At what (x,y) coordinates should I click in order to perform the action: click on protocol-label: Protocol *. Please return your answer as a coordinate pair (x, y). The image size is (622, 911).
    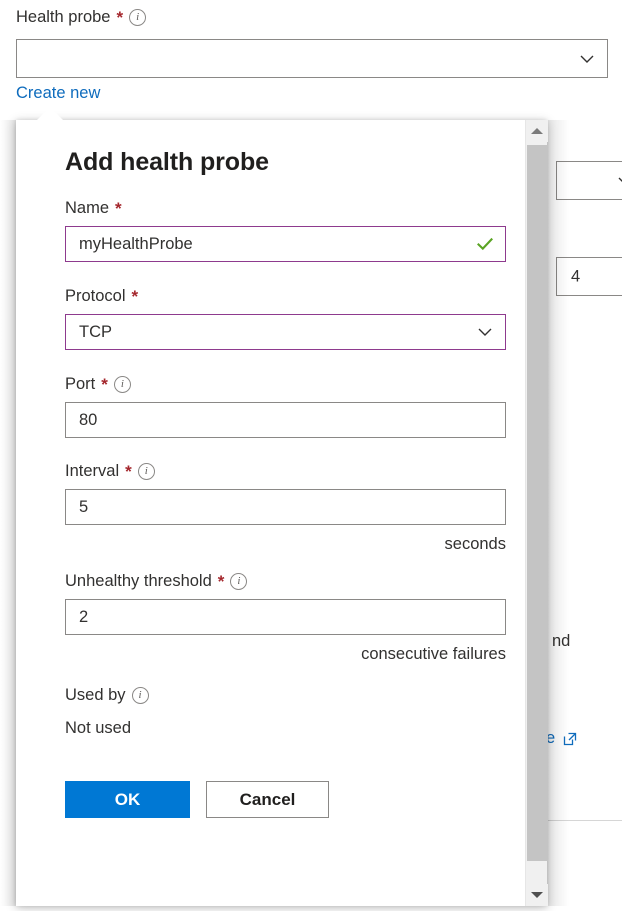
    Looking at the image, I should click on (275, 296).